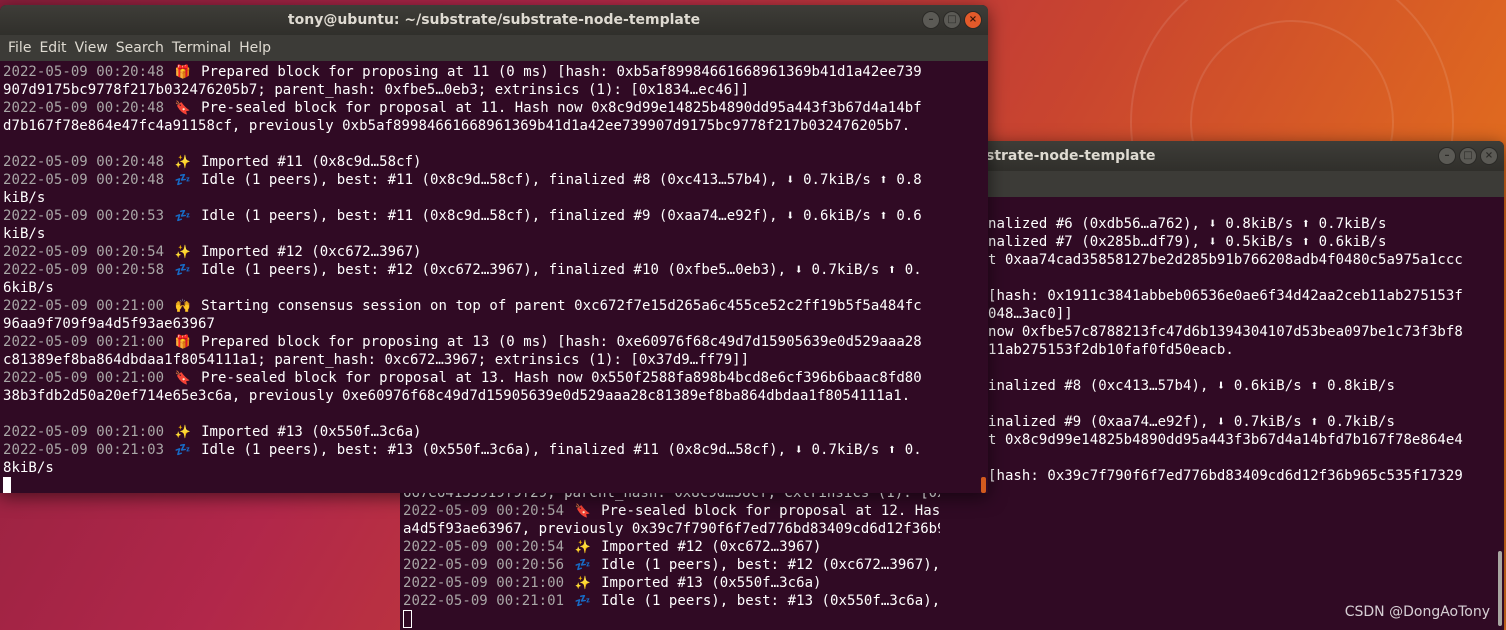 The height and width of the screenshot is (630, 1506). What do you see at coordinates (671, 619) in the screenshot?
I see `prompt-line` at bounding box center [671, 619].